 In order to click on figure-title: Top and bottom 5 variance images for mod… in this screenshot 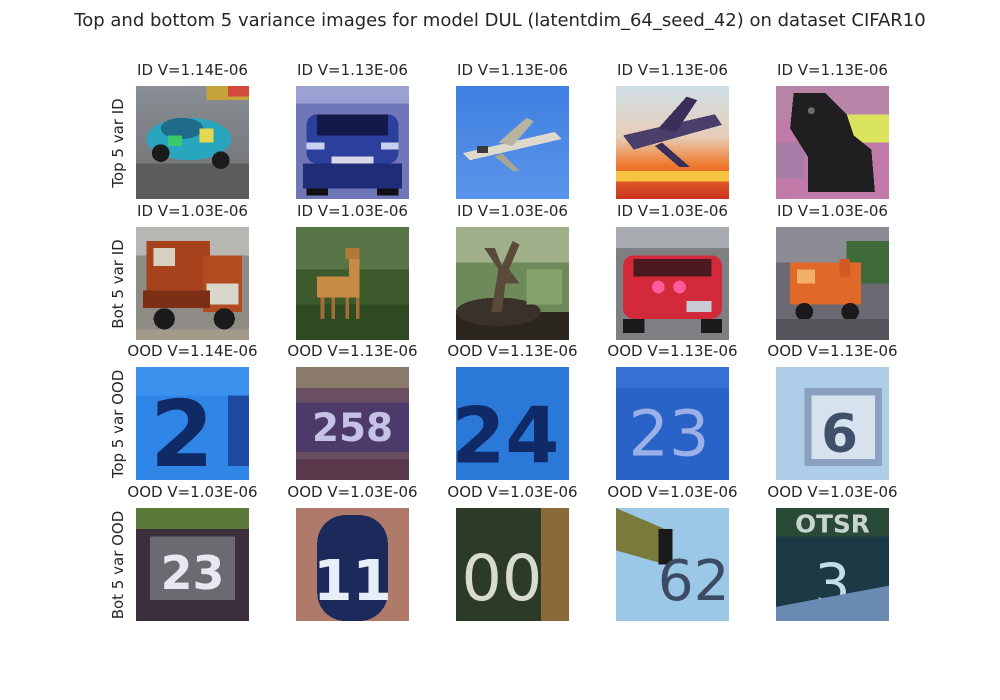, I will do `click(500, 20)`.